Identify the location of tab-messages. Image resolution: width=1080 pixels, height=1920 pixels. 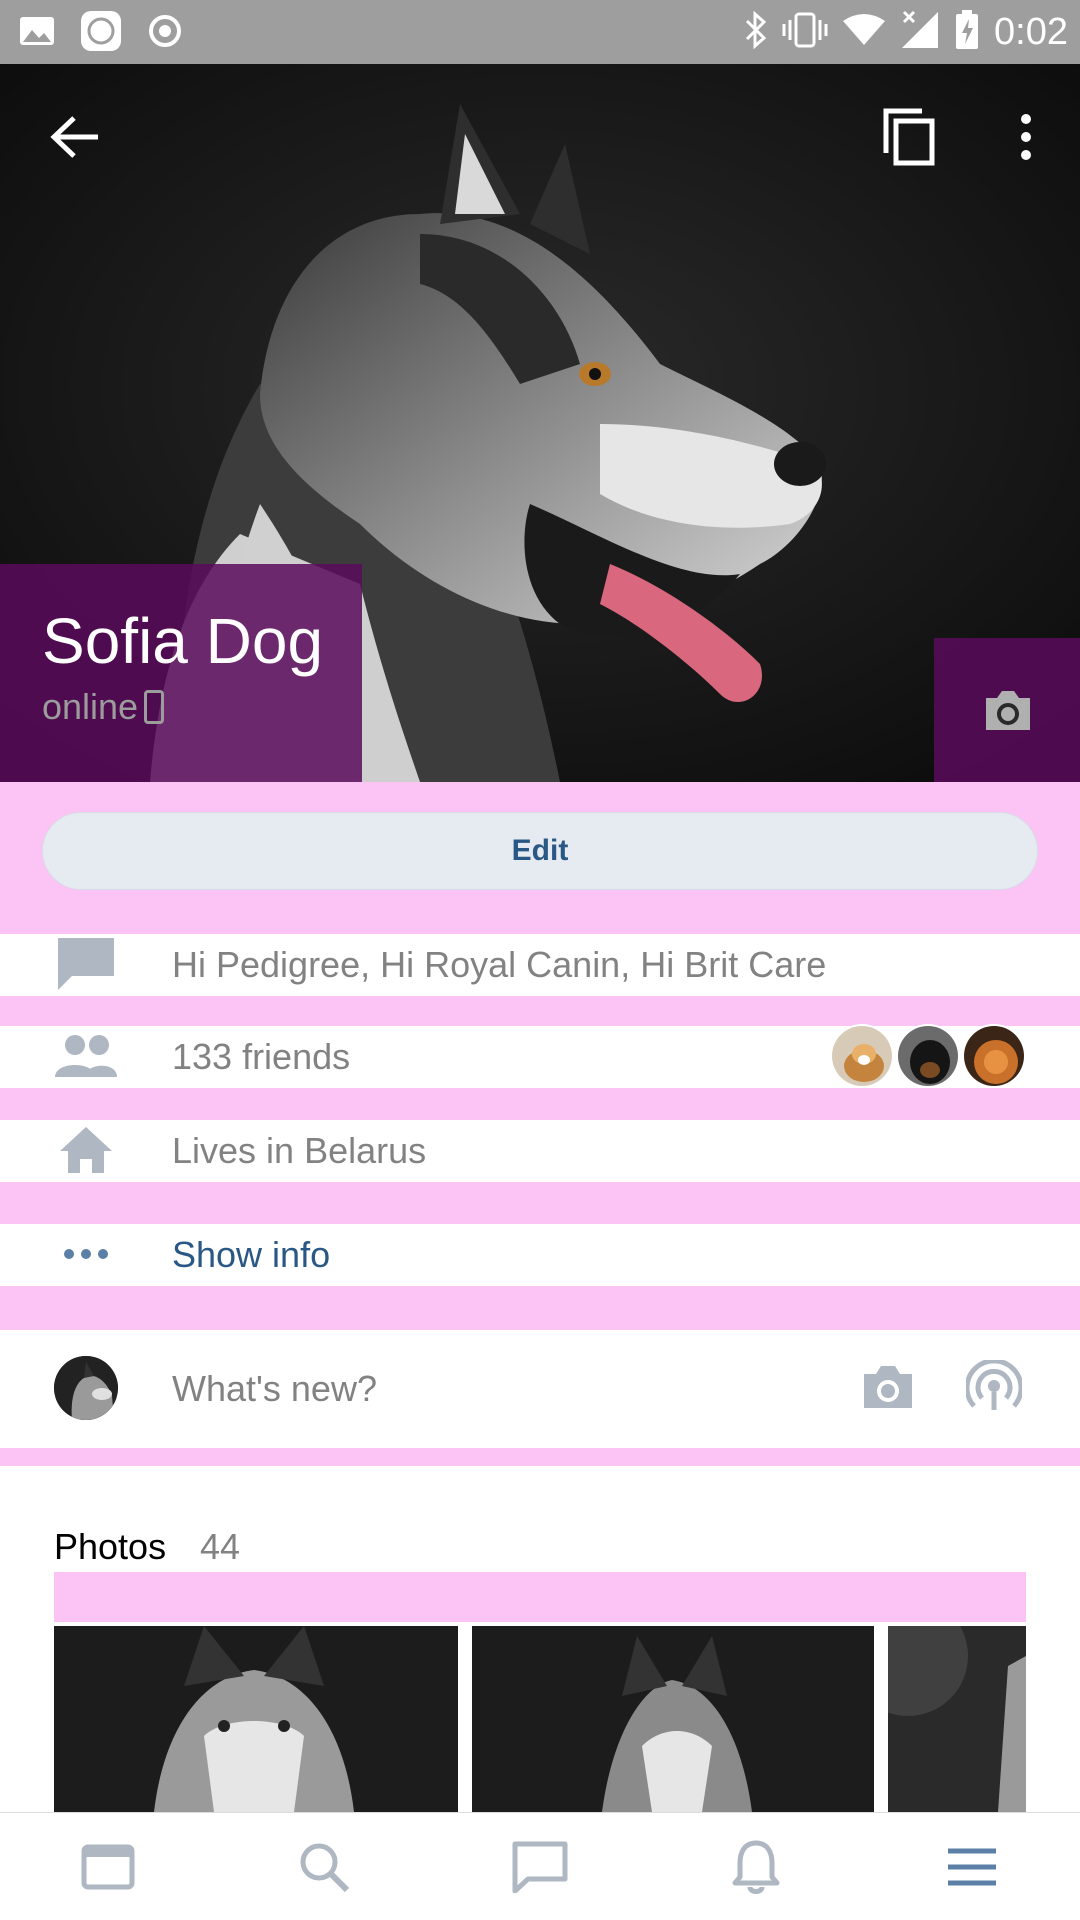
(540, 1866).